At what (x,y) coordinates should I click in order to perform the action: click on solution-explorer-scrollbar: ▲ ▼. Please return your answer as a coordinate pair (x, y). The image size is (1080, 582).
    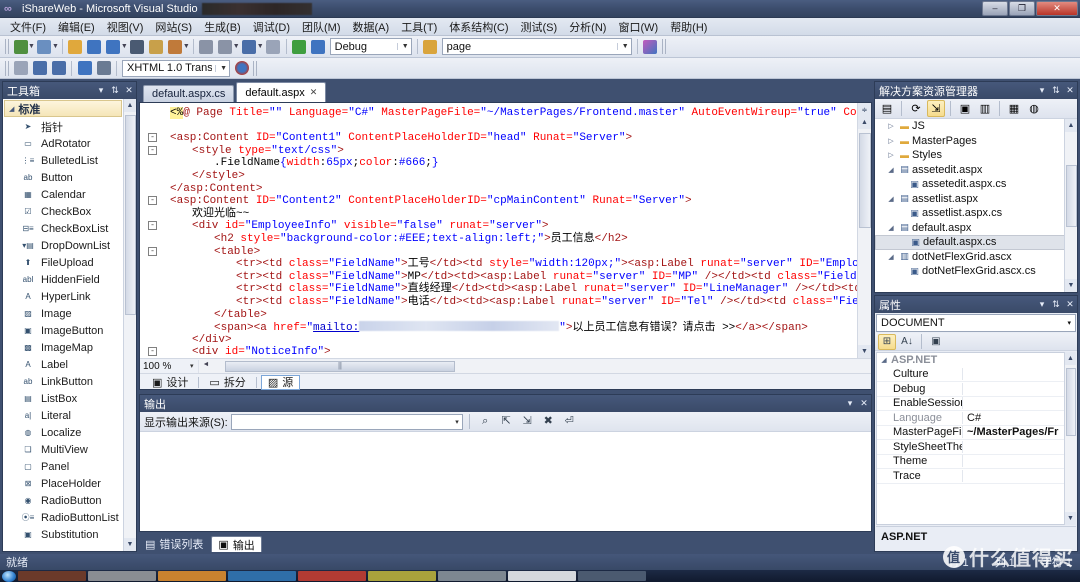
    Looking at the image, I should click on (1070, 205).